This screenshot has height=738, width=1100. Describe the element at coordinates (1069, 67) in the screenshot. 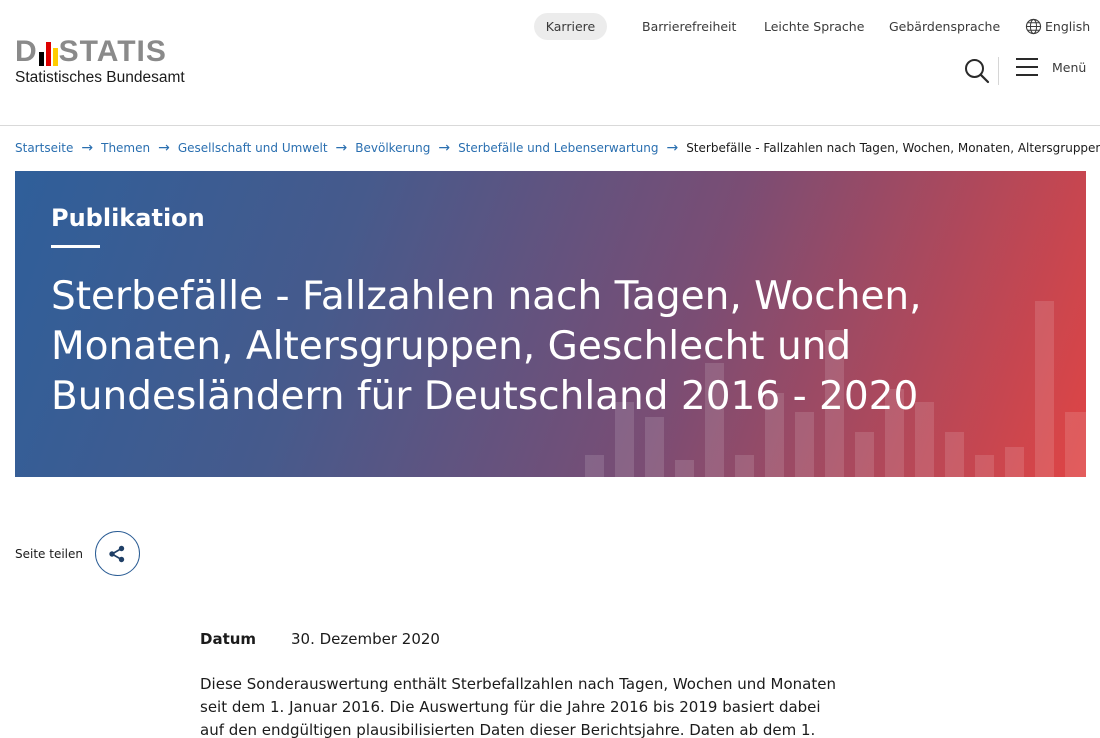

I see `menu-label: Menü` at that location.